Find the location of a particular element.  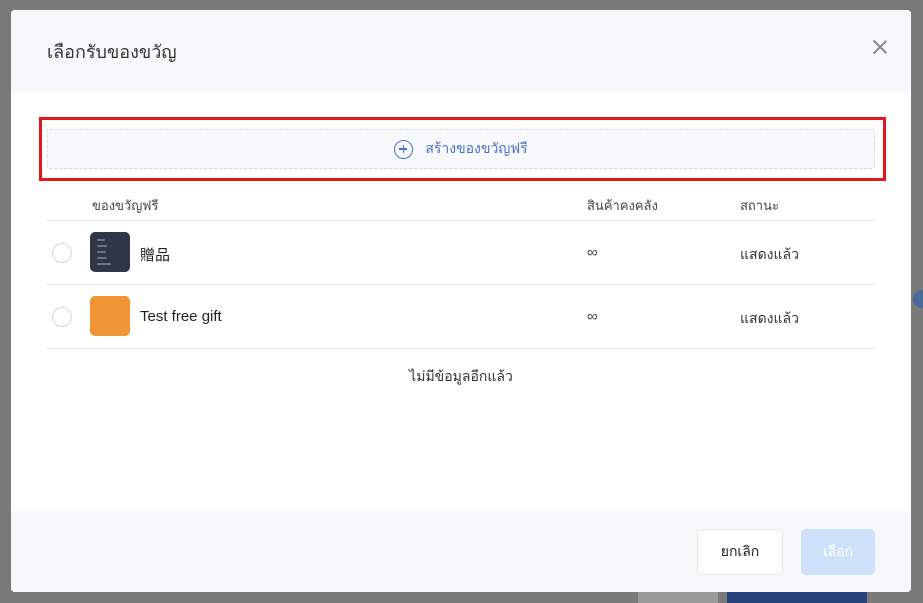

table-row: 贈品 ∞ แสดงแล้ว is located at coordinates (460, 253).